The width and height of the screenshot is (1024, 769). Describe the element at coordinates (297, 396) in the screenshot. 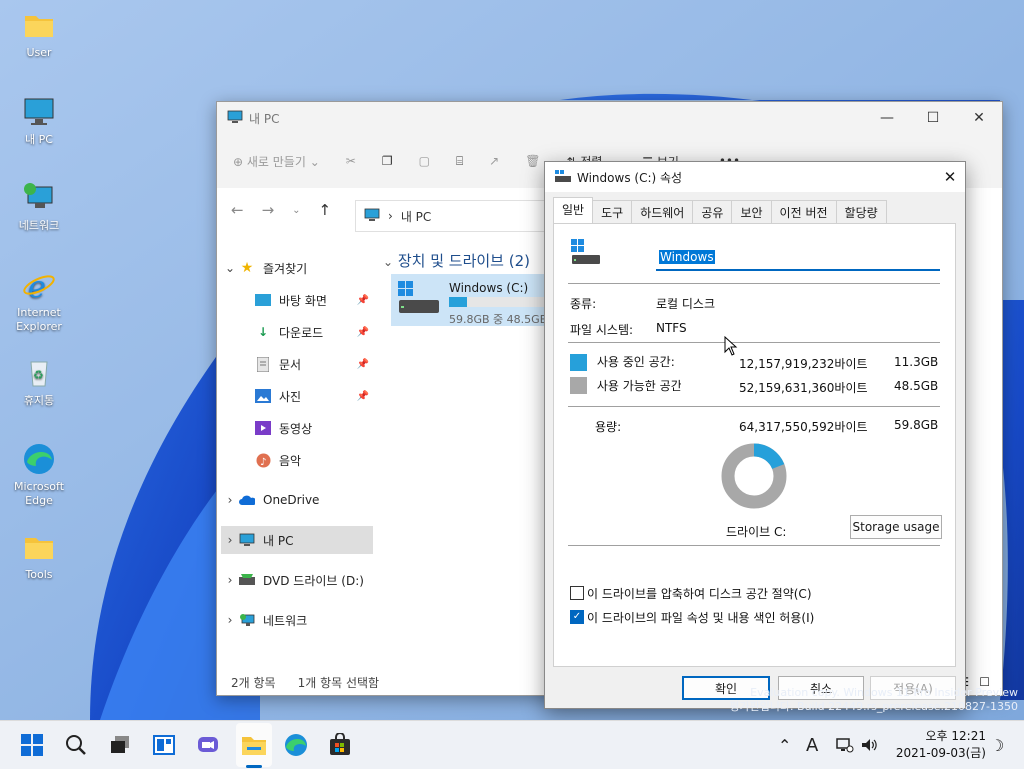

I see `nav-item-pictures: 사진 📌` at that location.